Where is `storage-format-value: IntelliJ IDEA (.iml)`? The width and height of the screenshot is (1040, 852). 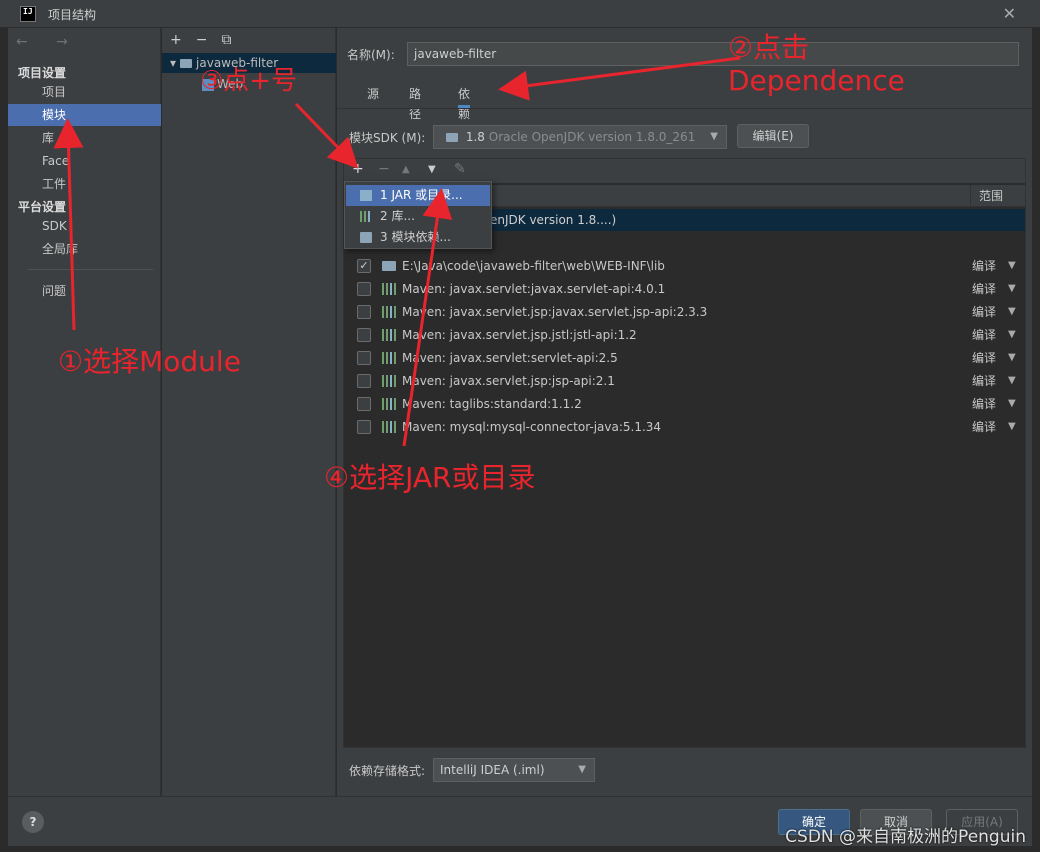 storage-format-value: IntelliJ IDEA (.iml) is located at coordinates (492, 770).